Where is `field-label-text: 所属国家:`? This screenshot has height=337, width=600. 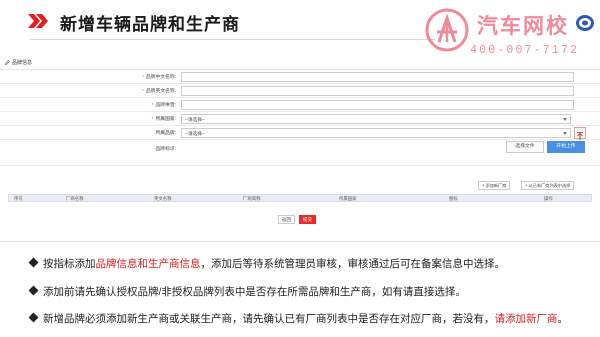 field-label-text: 所属国家: is located at coordinates (165, 119).